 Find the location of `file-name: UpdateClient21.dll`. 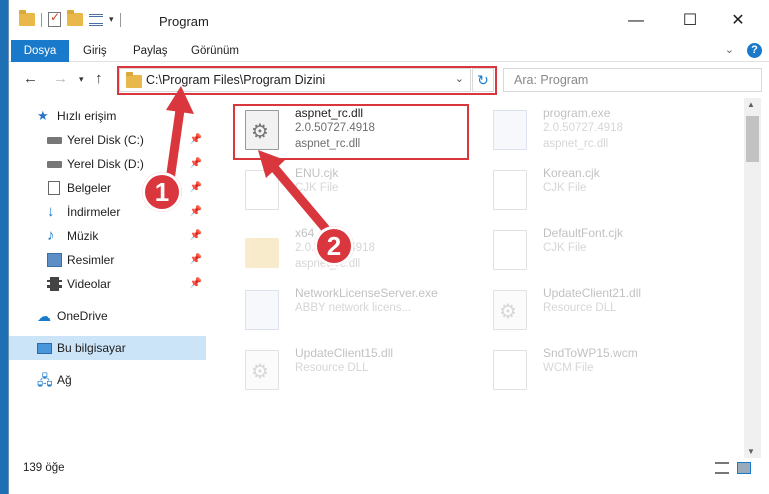

file-name: UpdateClient21.dll is located at coordinates (592, 293).